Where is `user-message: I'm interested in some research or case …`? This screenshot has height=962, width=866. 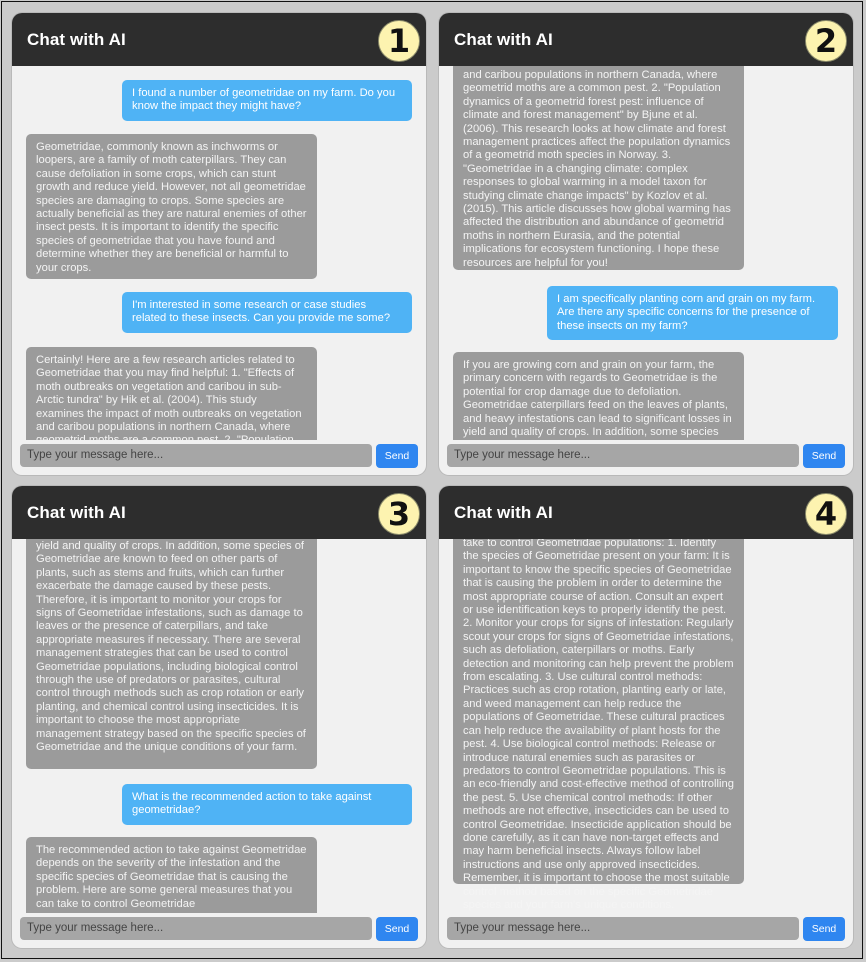
user-message: I'm interested in some research or case … is located at coordinates (267, 312).